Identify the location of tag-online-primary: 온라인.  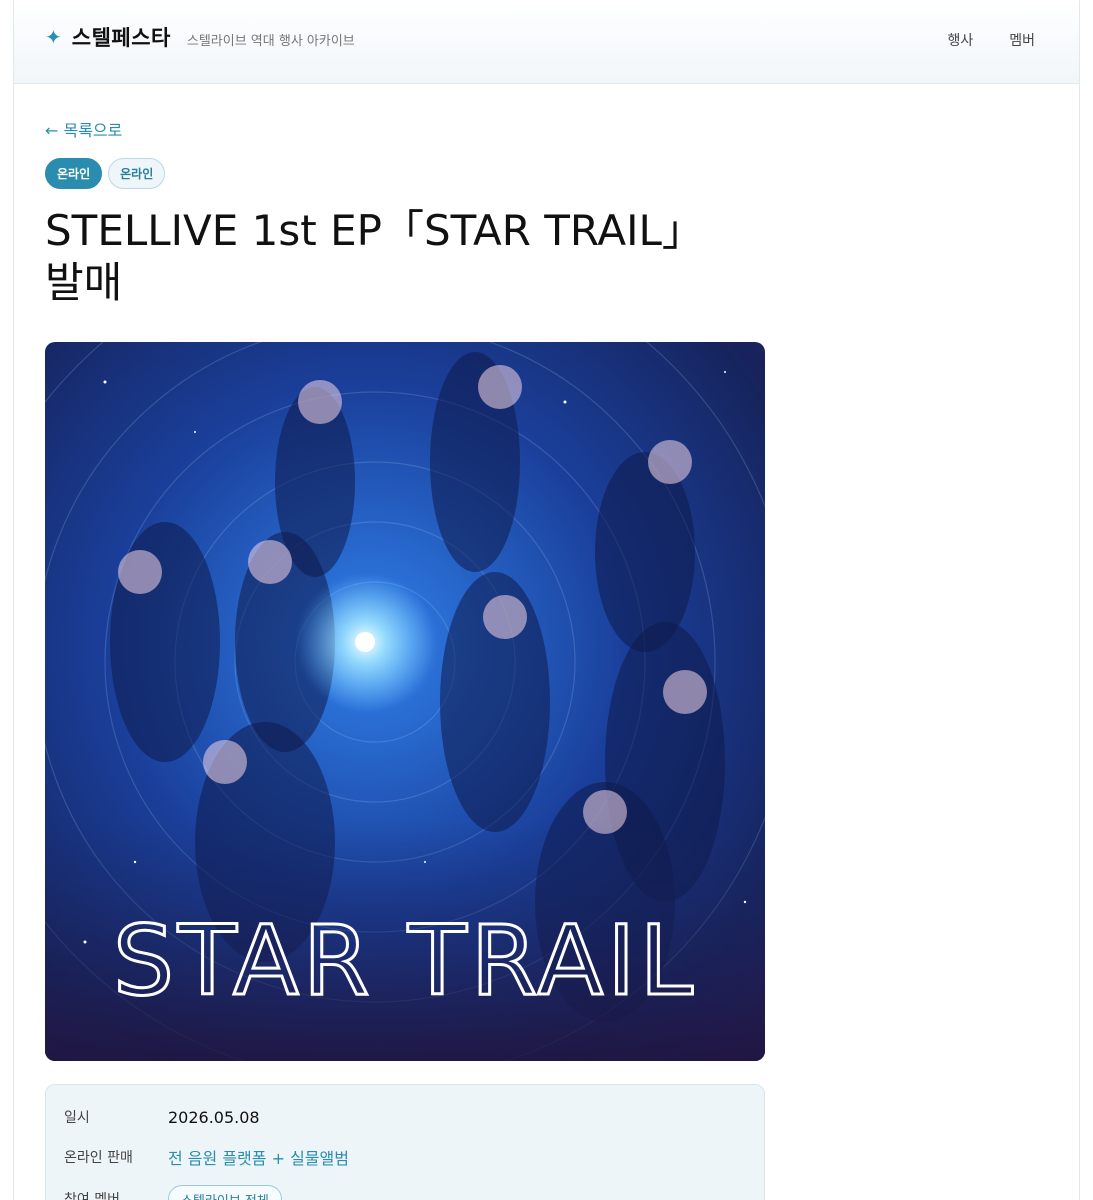
(74, 173).